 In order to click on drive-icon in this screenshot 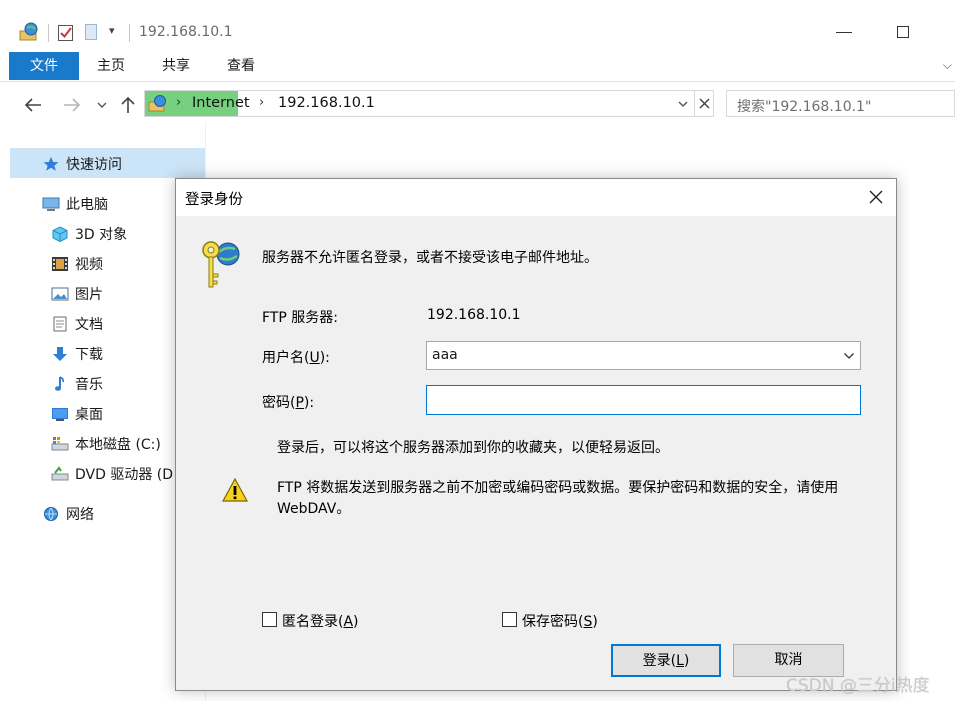, I will do `click(60, 444)`.